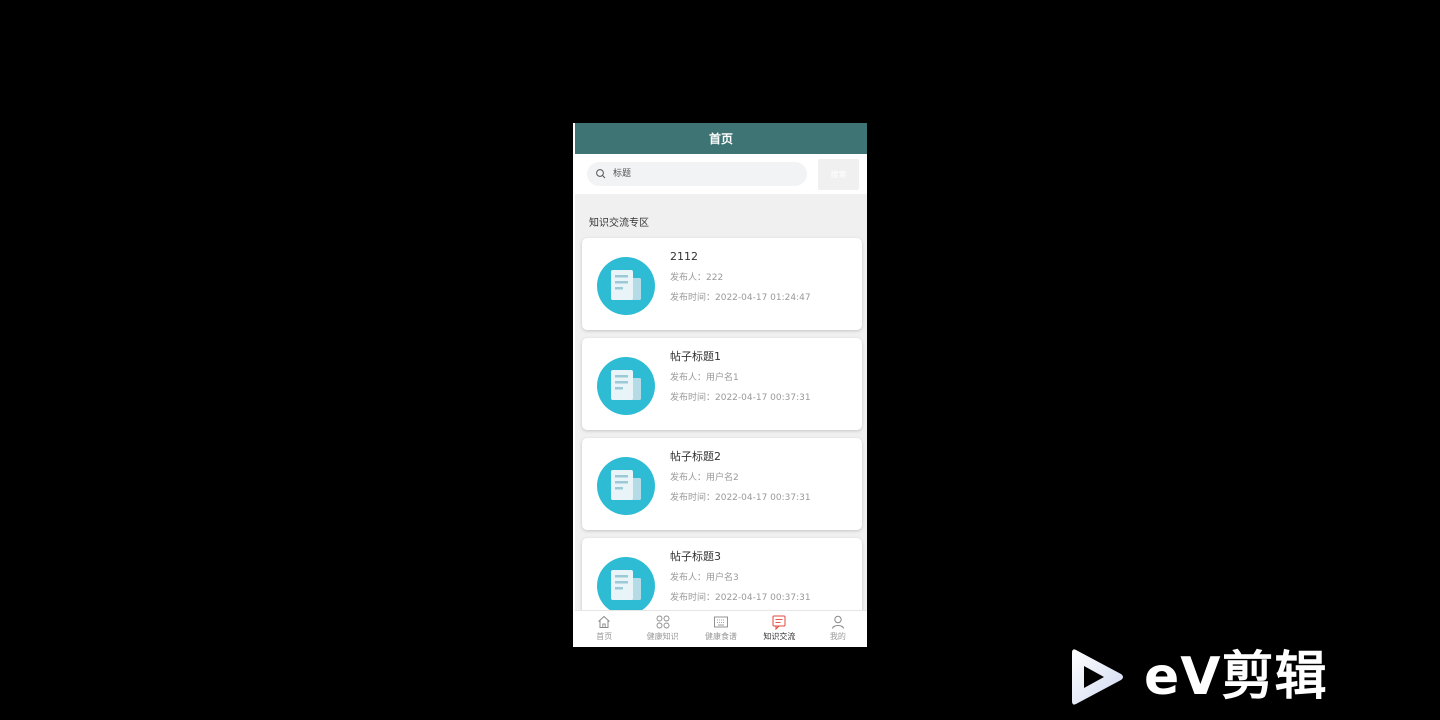 Image resolution: width=1440 pixels, height=720 pixels. I want to click on bottom-tab-bar: 首页 健康知识 健康食谱 知识交流 我的, so click(721, 628).